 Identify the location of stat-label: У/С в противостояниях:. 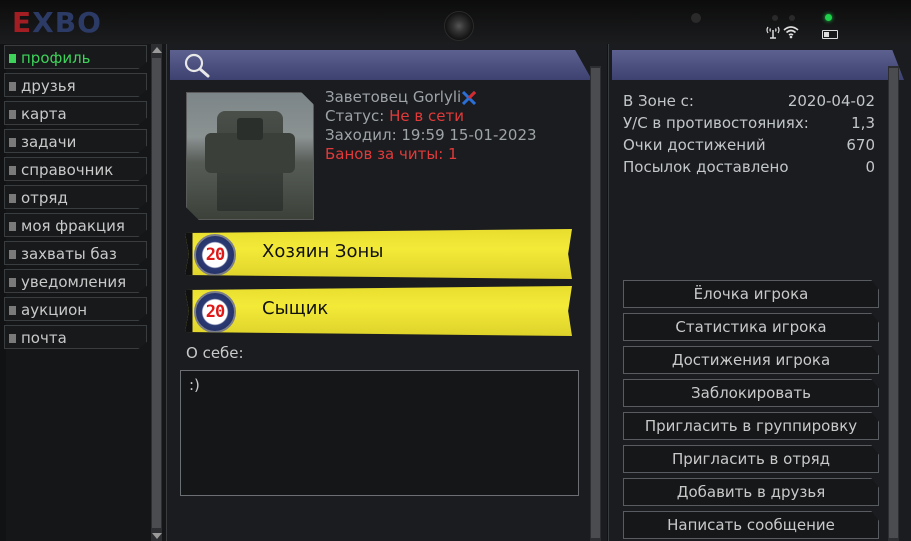
(716, 123).